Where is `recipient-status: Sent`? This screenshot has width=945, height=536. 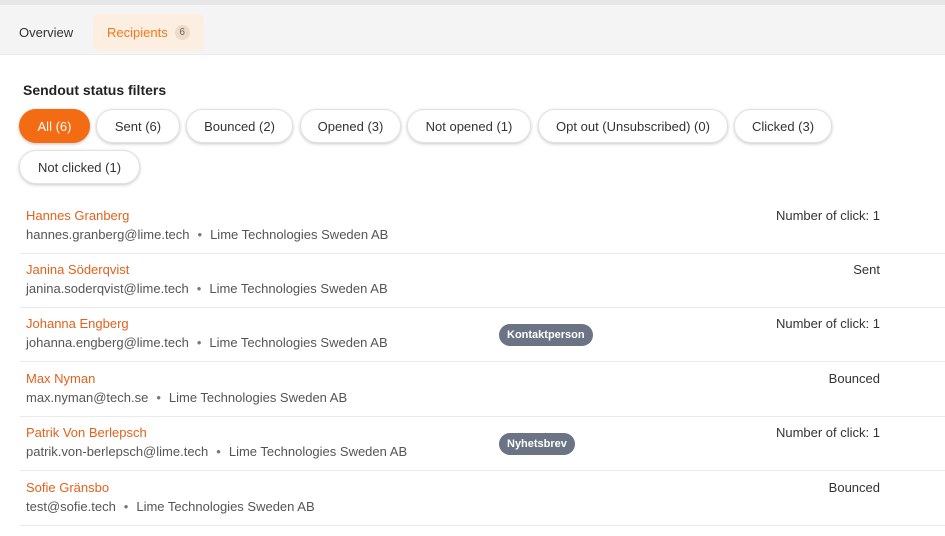
recipient-status: Sent is located at coordinates (866, 269).